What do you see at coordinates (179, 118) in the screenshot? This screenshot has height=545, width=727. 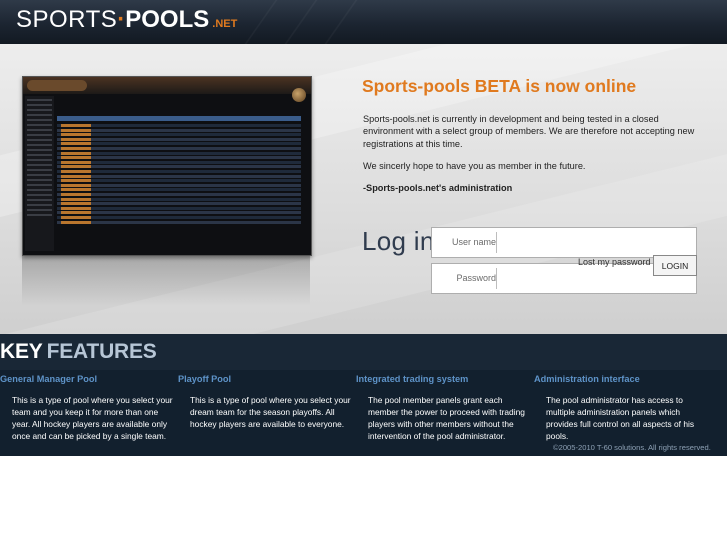 I see `preview-table-header` at bounding box center [179, 118].